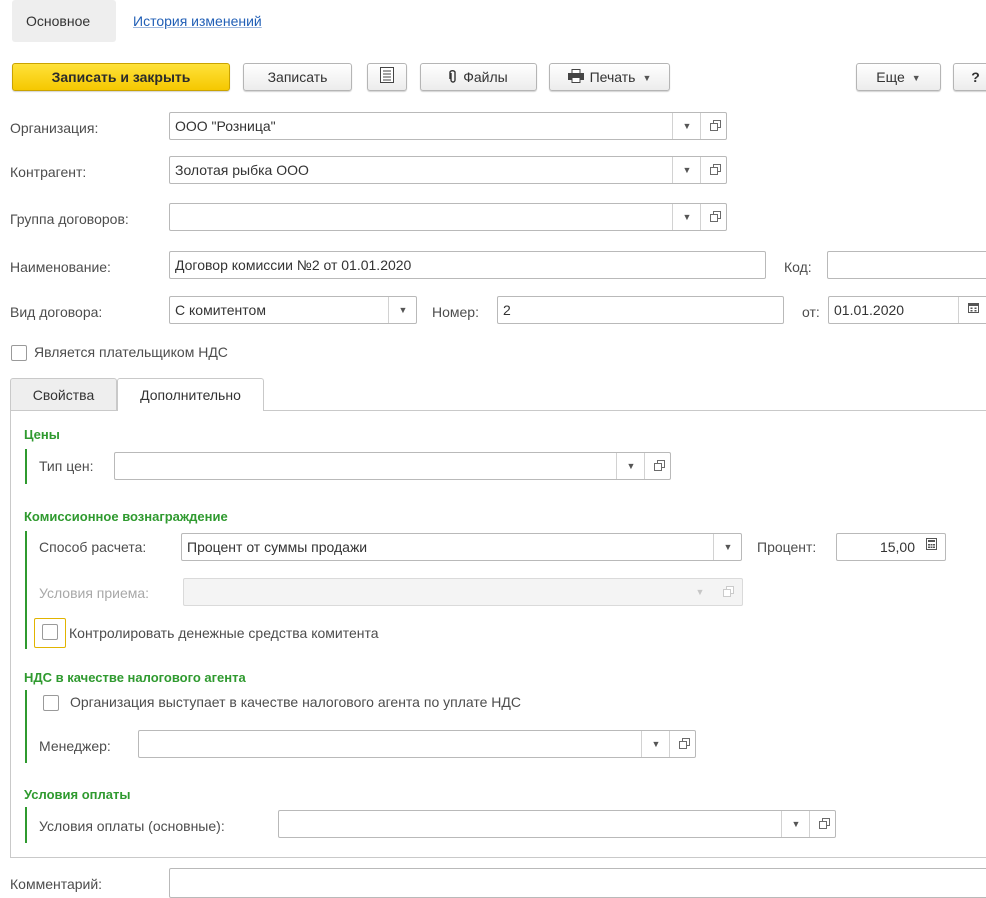 The width and height of the screenshot is (986, 898). What do you see at coordinates (48, 172) in the screenshot?
I see `counterparty-label: Контрагент:` at bounding box center [48, 172].